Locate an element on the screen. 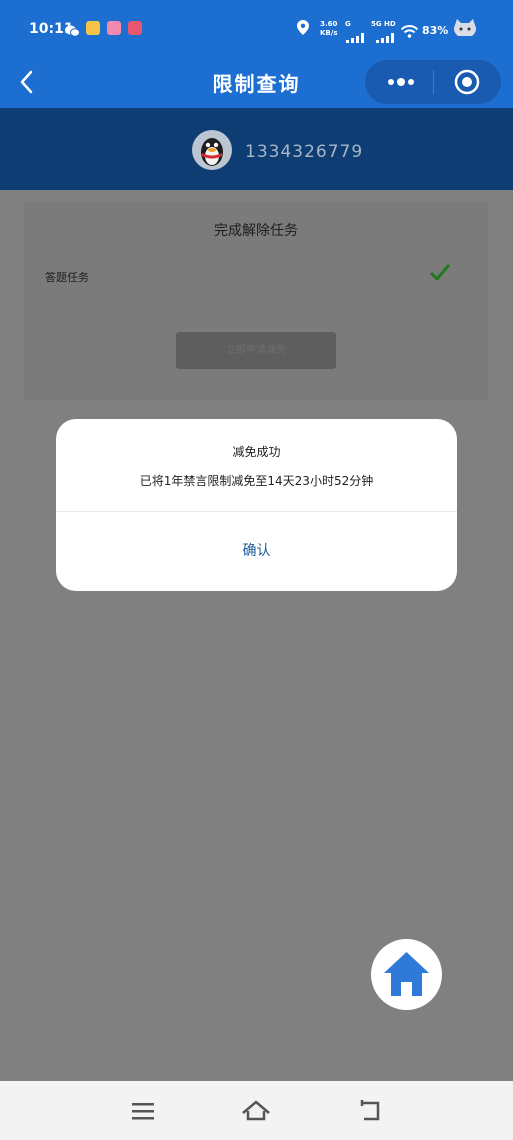  home-outline-icon is located at coordinates (256, 1110).